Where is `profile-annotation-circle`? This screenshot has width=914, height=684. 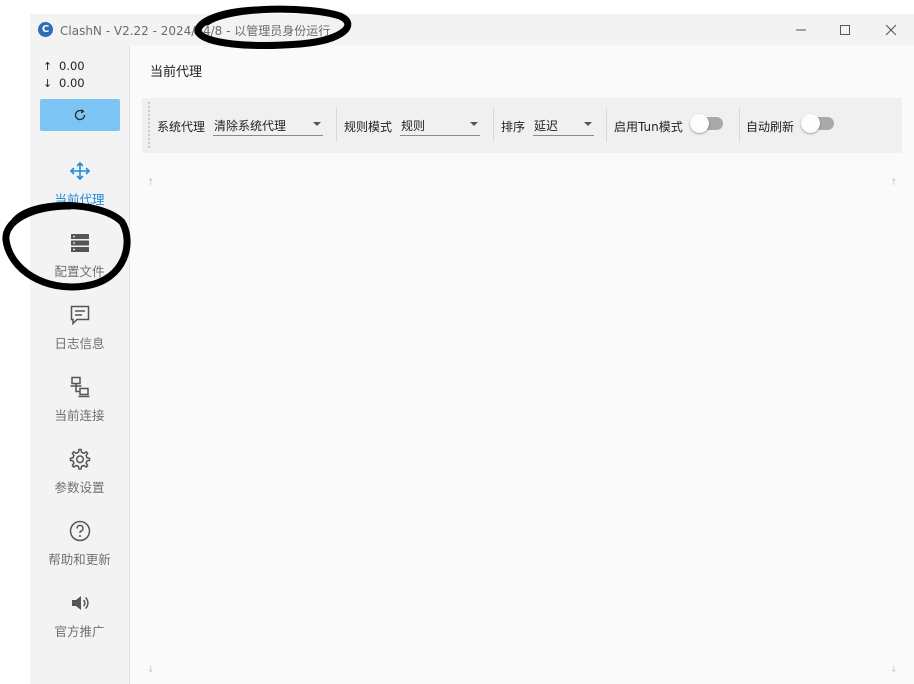
profile-annotation-circle is located at coordinates (66, 246).